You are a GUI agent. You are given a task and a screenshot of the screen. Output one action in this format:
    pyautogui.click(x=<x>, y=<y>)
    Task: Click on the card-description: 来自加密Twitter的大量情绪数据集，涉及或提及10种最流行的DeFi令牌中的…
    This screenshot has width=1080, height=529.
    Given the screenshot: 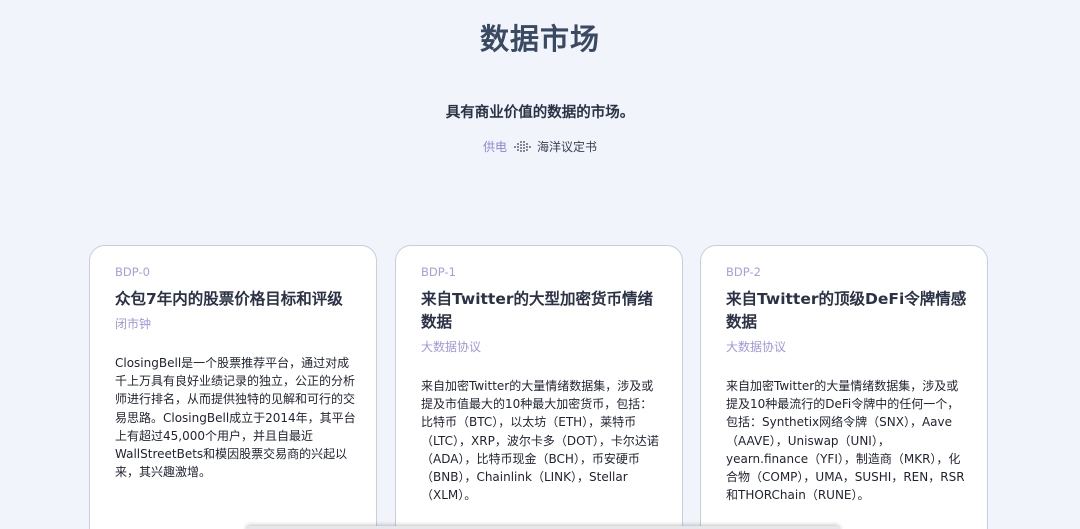 What is the action you would take?
    pyautogui.click(x=845, y=441)
    